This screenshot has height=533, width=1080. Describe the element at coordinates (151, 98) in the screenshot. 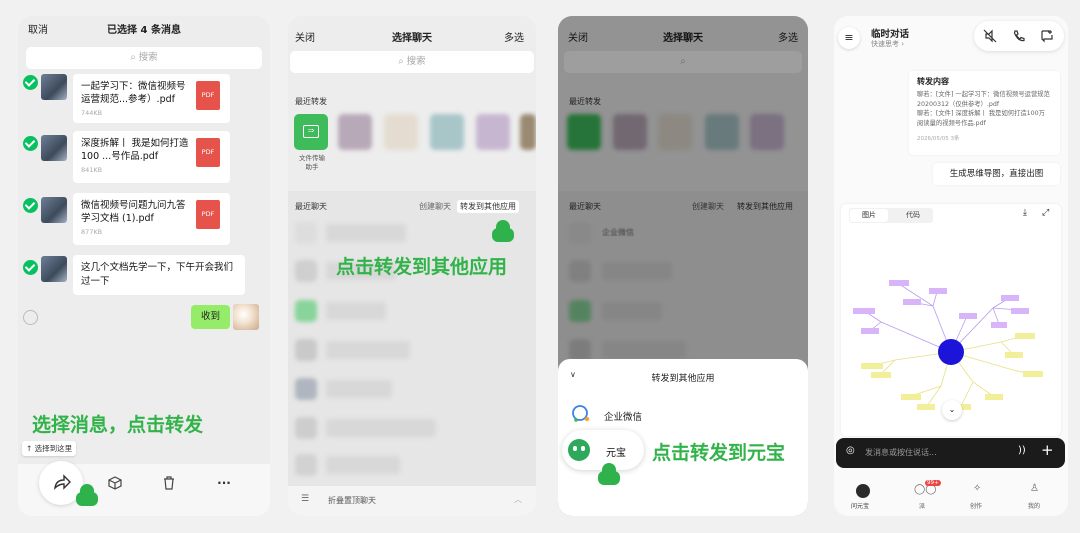

I see `file-card: 一起学习下：微信视频号运营规范...参考）.pdf 744KB PDF` at that location.